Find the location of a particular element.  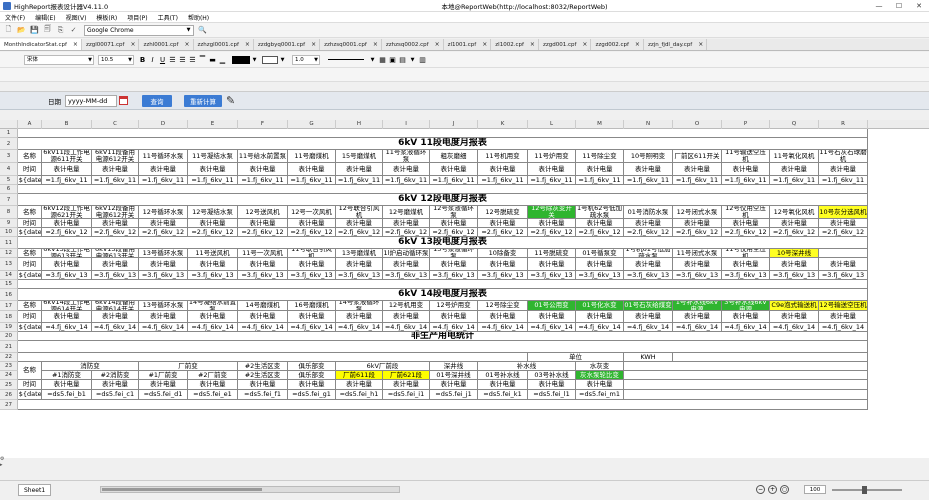

menu-tools: 工具(T) is located at coordinates (168, 17).